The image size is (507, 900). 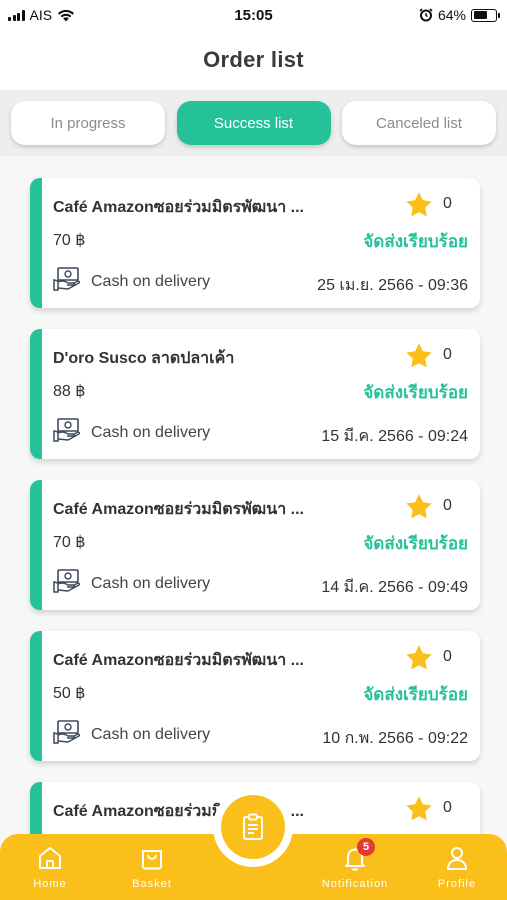 I want to click on battery-percent: 64%, so click(x=451, y=15).